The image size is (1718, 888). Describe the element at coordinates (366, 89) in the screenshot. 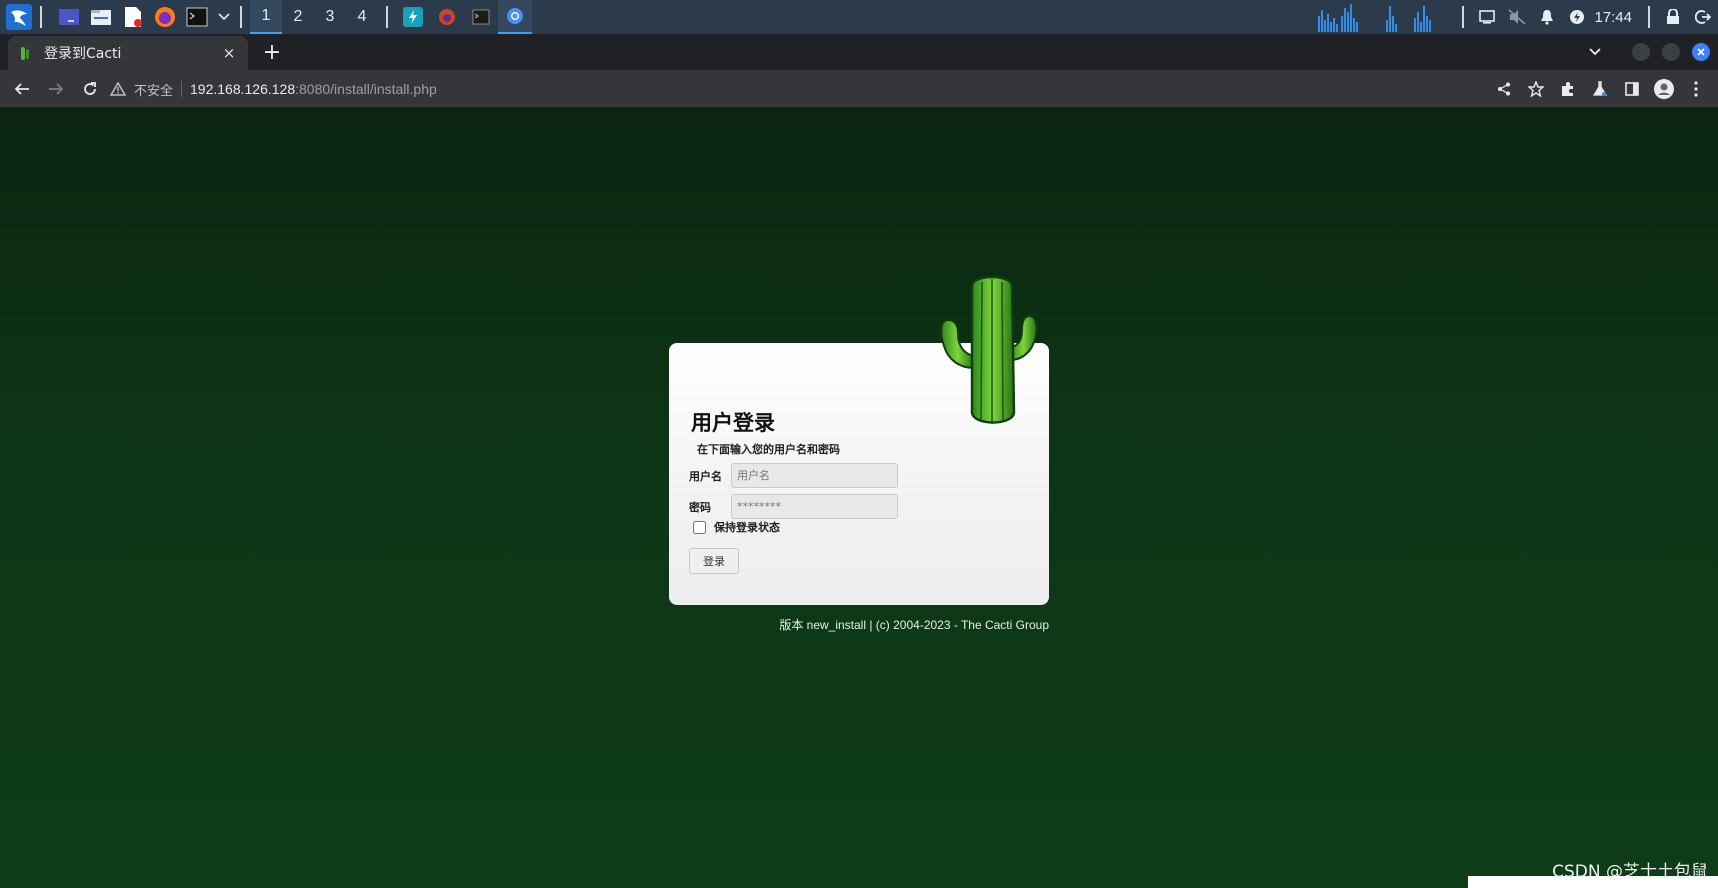

I see `url-path: :8080/install/install.php` at that location.